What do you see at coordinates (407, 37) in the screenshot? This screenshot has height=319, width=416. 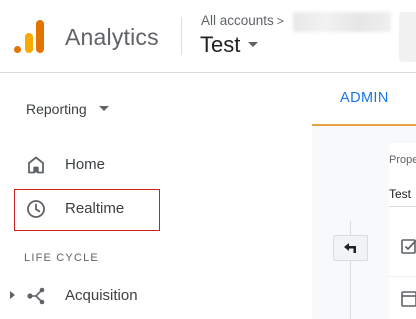 I see `search-box-edge` at bounding box center [407, 37].